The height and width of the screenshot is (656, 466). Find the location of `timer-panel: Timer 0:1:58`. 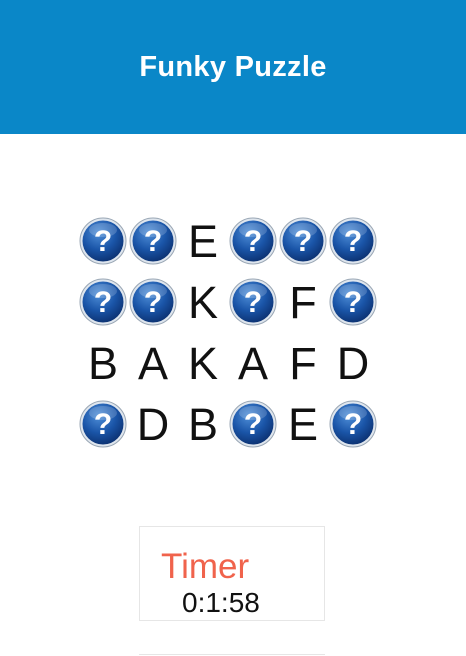

timer-panel: Timer 0:1:58 is located at coordinates (232, 573).